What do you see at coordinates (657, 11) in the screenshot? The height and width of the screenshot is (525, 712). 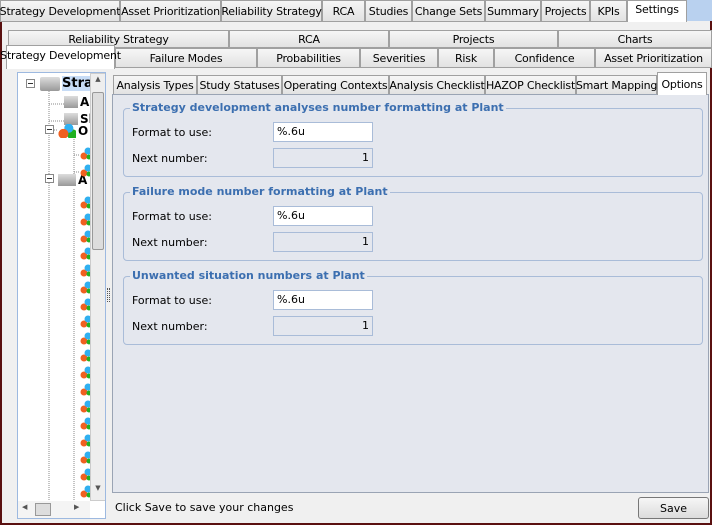 I see `tab-settings: Settings` at bounding box center [657, 11].